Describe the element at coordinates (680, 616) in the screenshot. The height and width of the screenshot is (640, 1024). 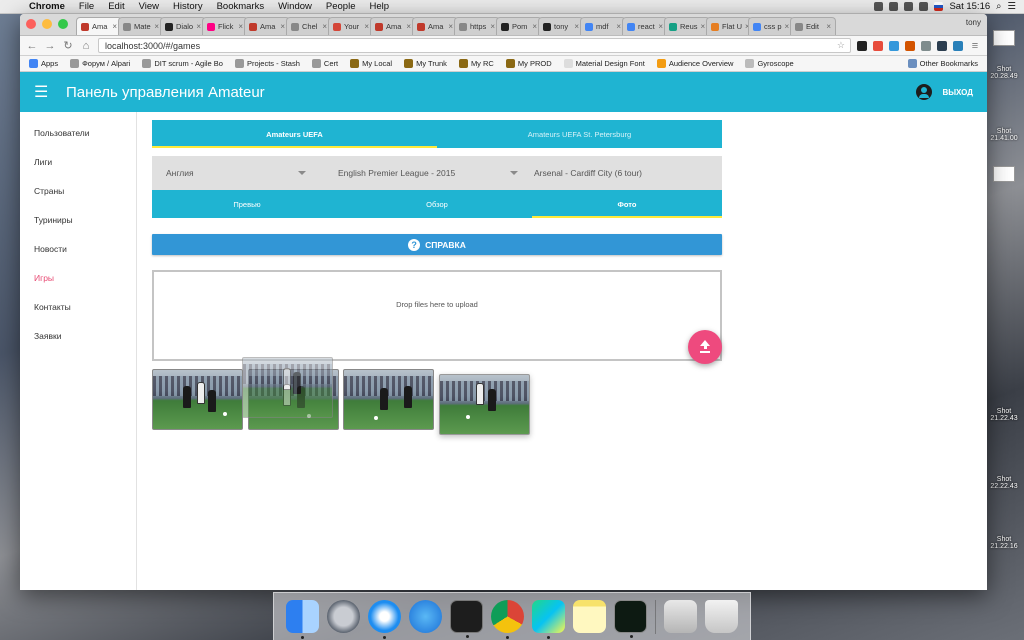
I see `downloads-icon` at that location.